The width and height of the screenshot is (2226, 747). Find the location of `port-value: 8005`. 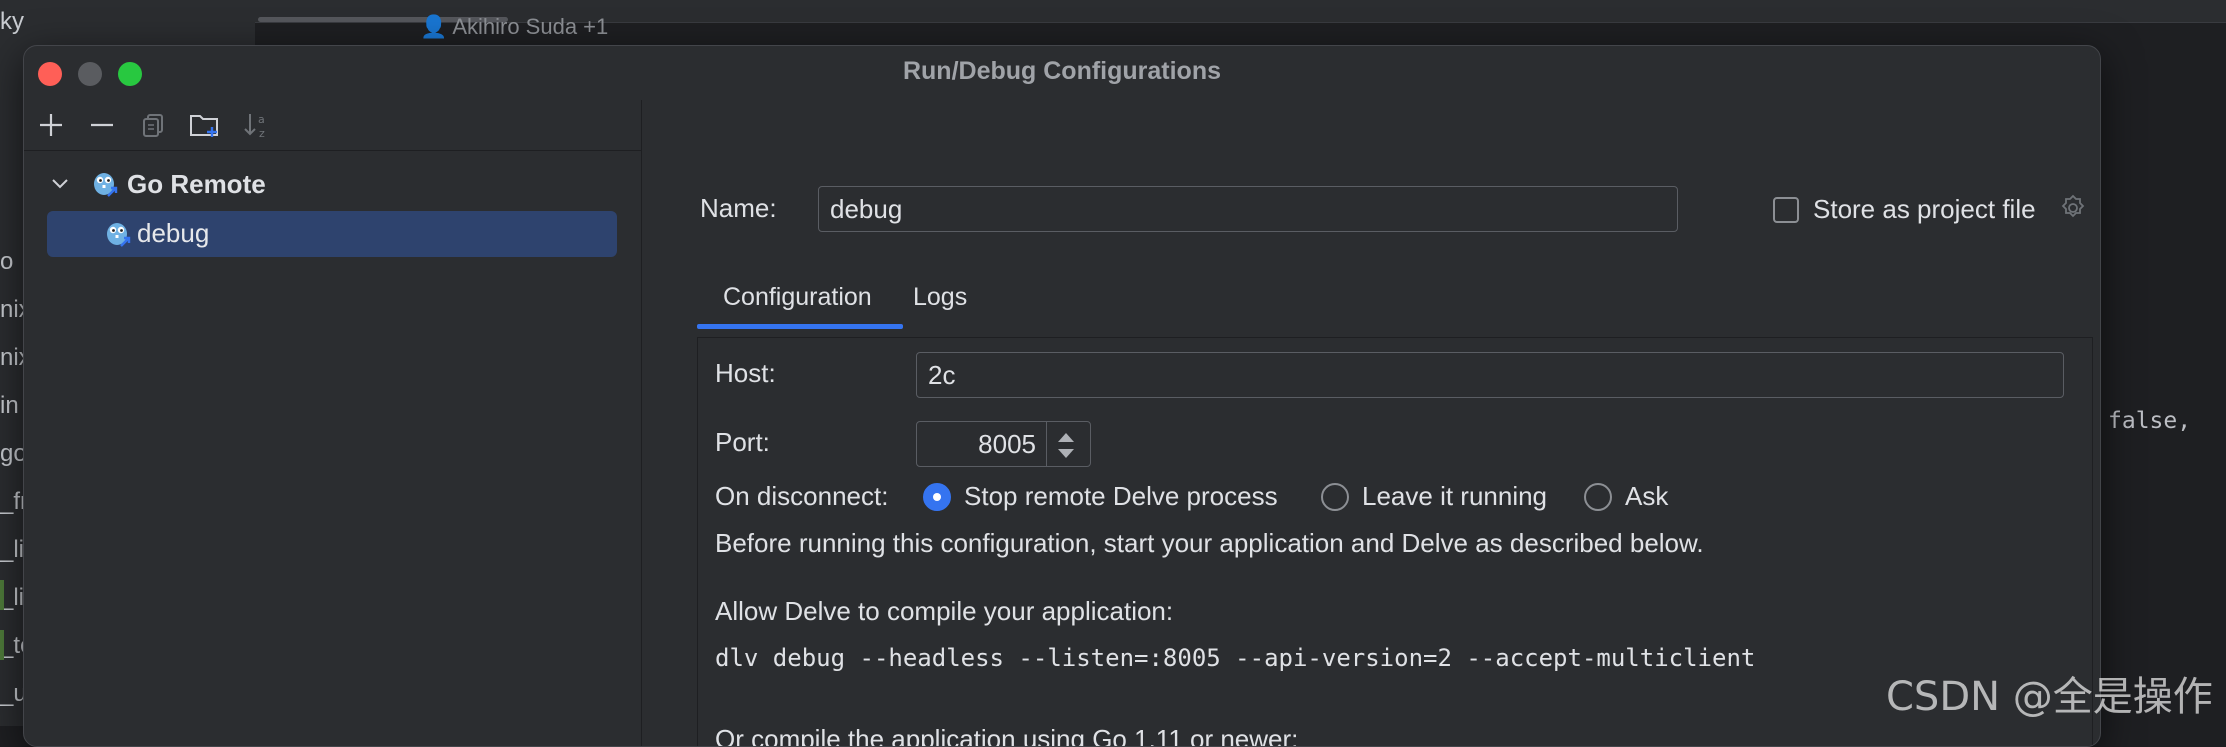

port-value: 8005 is located at coordinates (1007, 444).